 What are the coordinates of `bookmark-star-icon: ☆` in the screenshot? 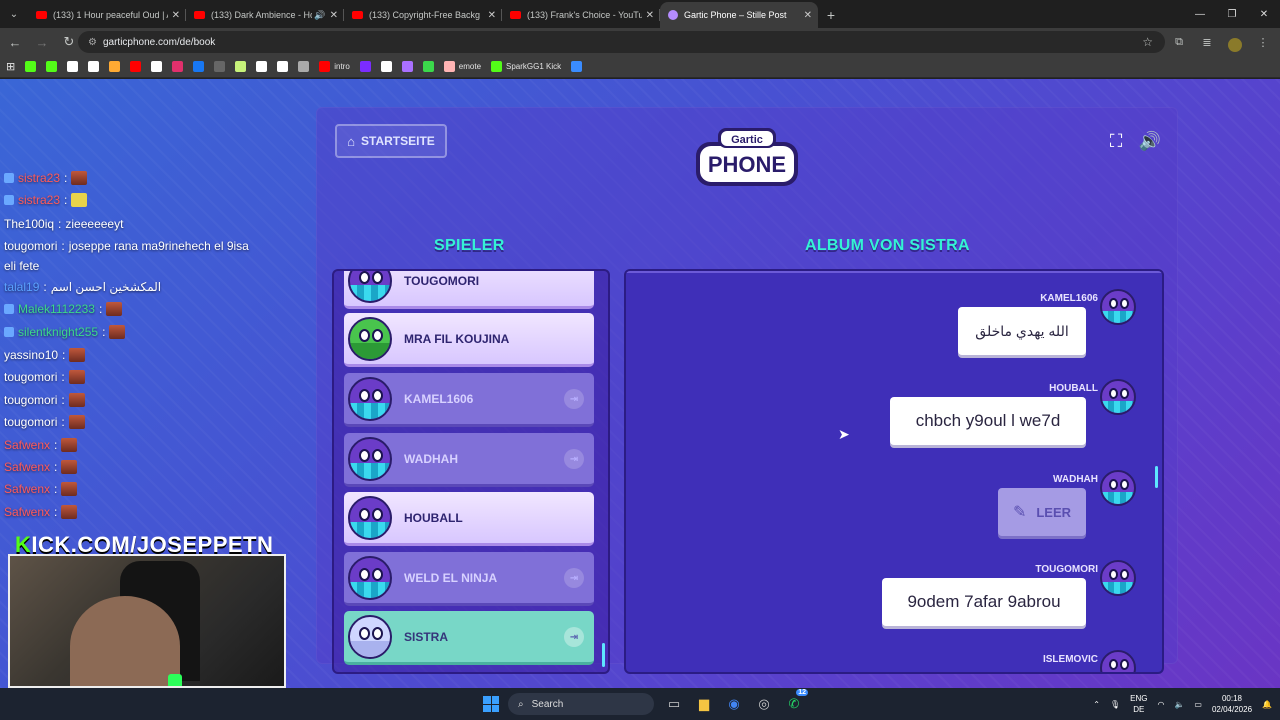 It's located at (1147, 42).